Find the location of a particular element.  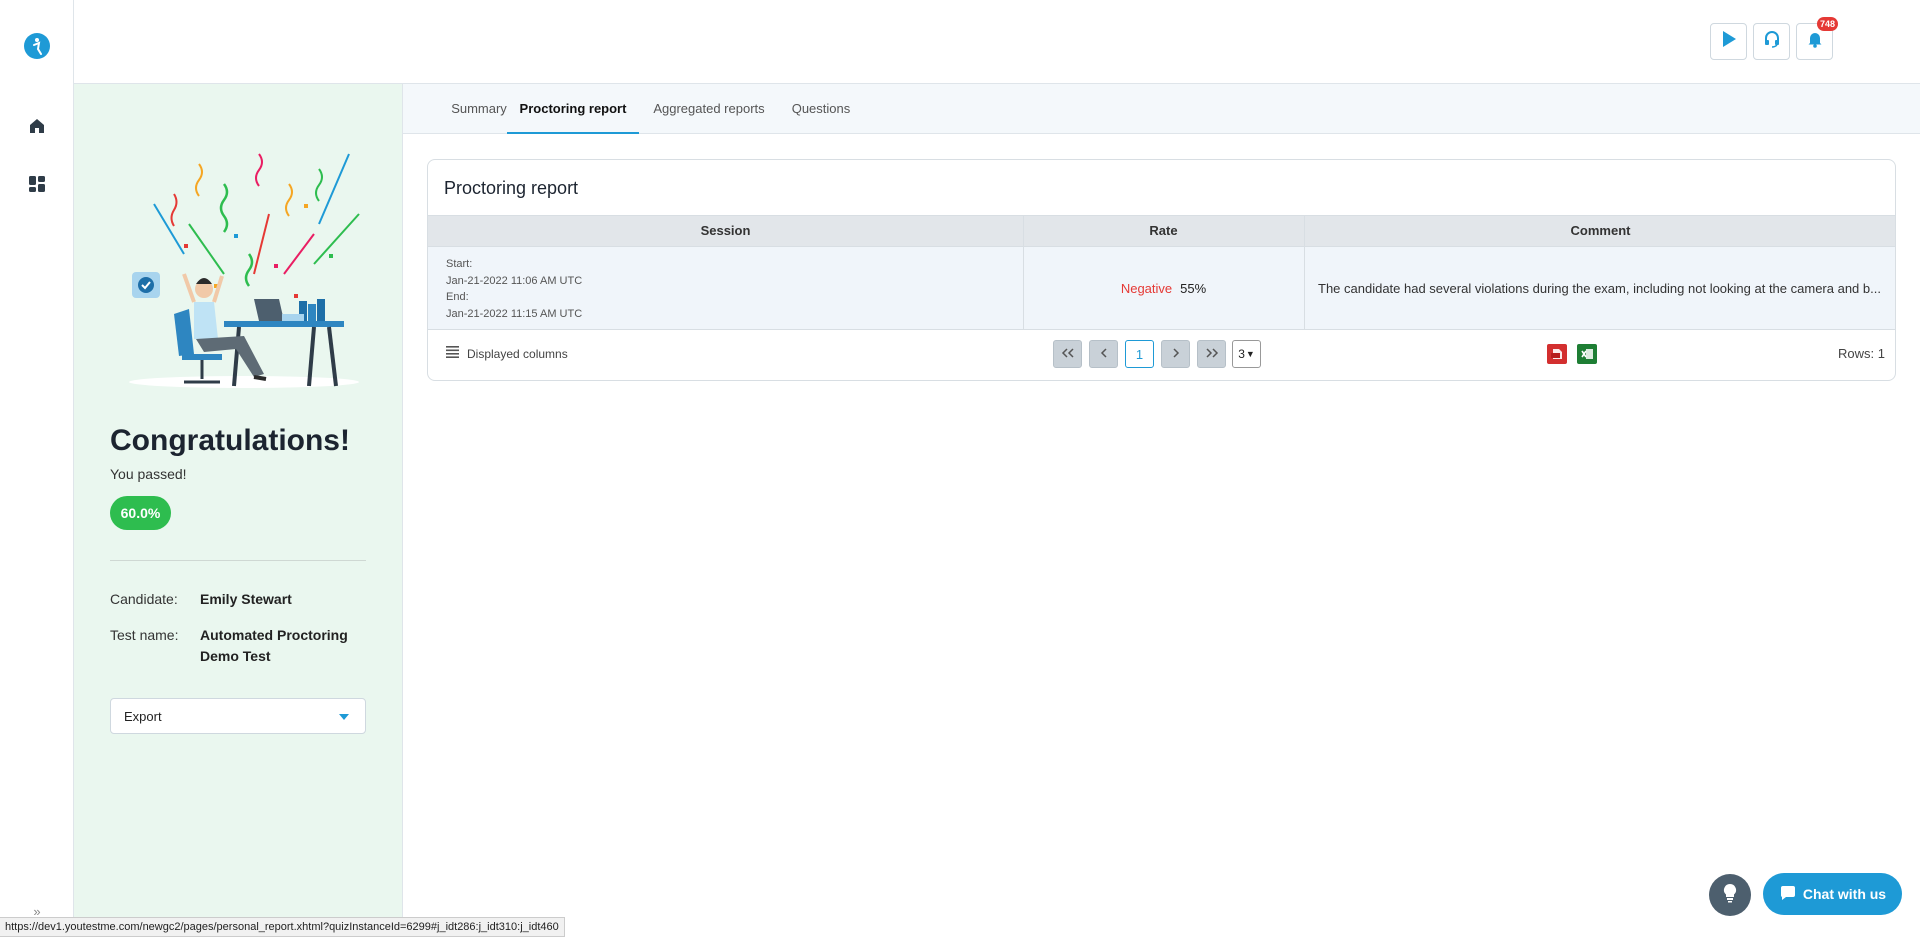

notifications-button: 748 is located at coordinates (1817, 38).